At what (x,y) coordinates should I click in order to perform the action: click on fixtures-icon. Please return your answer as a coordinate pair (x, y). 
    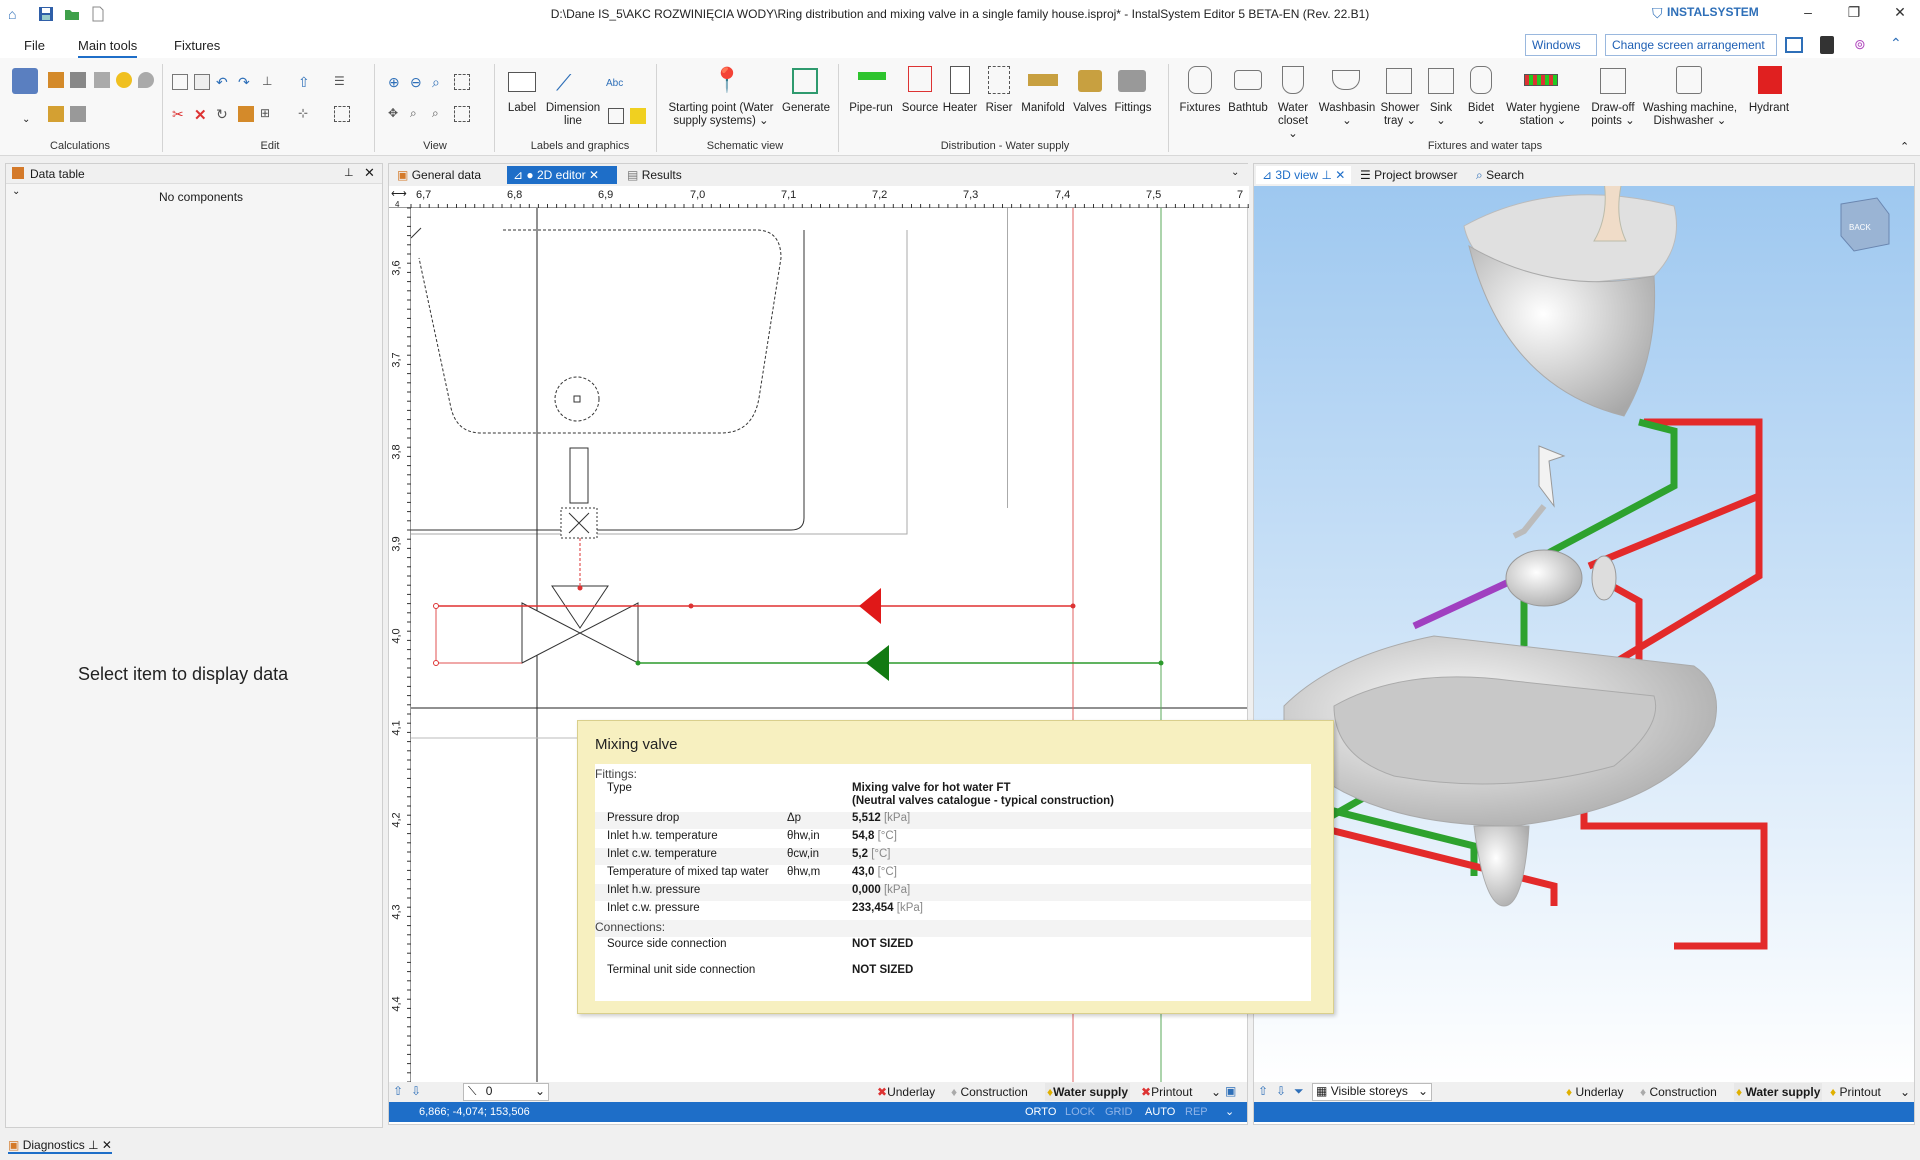
    Looking at the image, I should click on (1200, 80).